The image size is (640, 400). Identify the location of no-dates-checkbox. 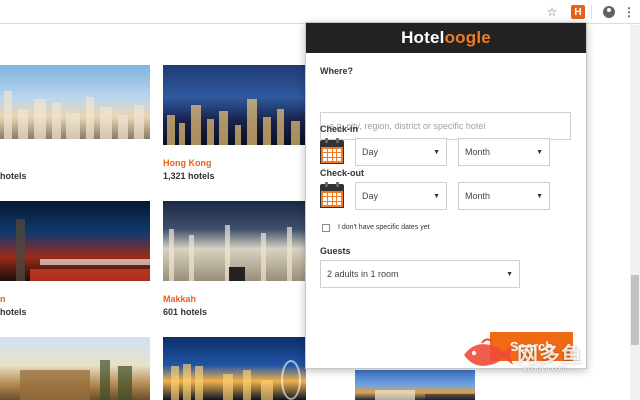
(326, 228).